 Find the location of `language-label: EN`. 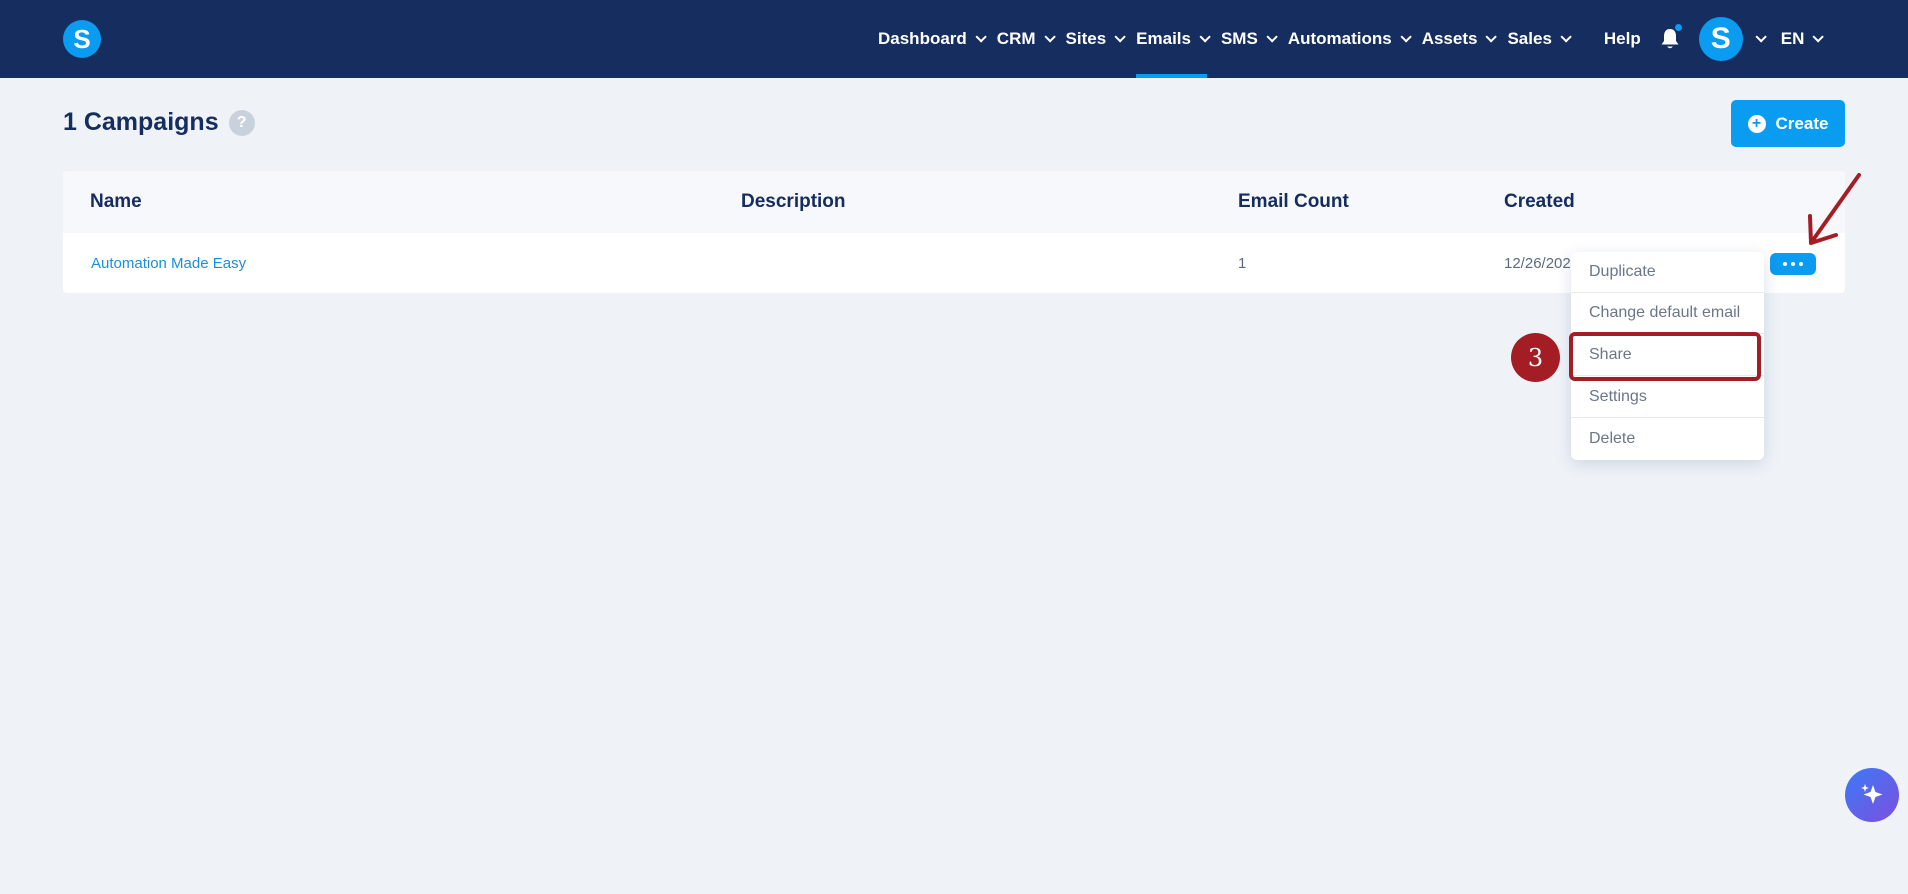

language-label: EN is located at coordinates (1792, 38).